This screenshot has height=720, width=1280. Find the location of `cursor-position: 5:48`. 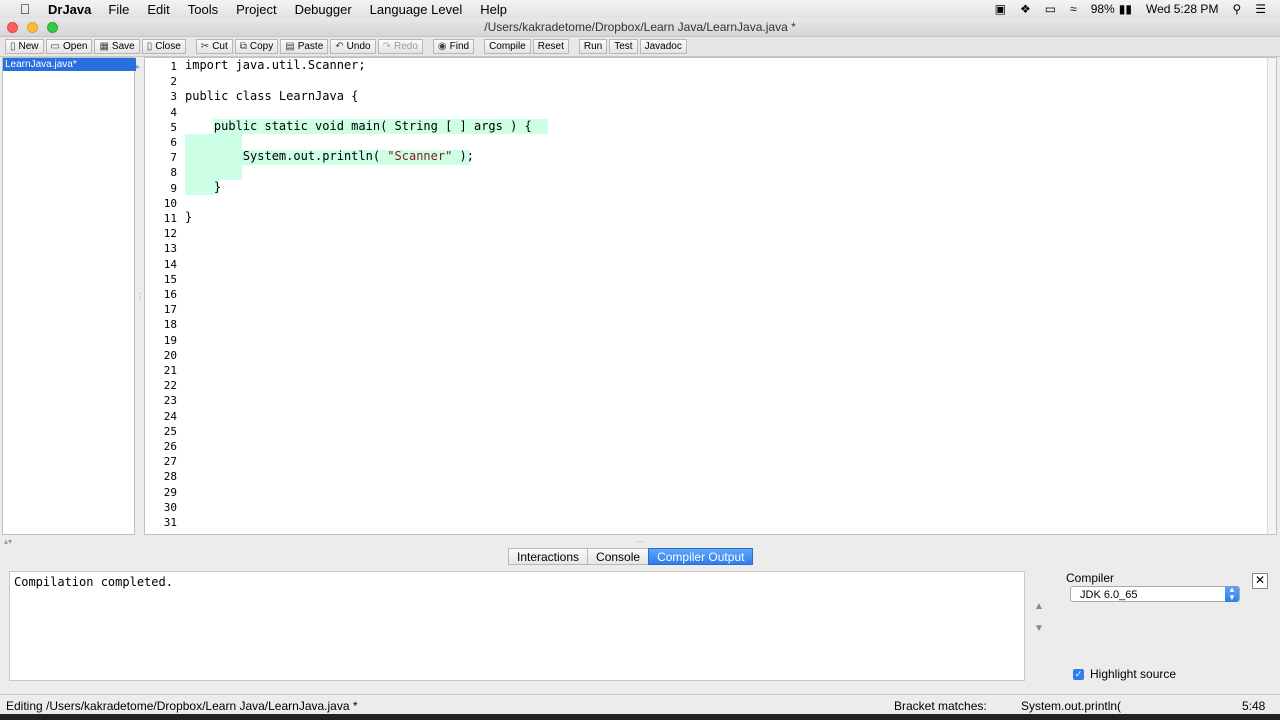

cursor-position: 5:48 is located at coordinates (1254, 706).